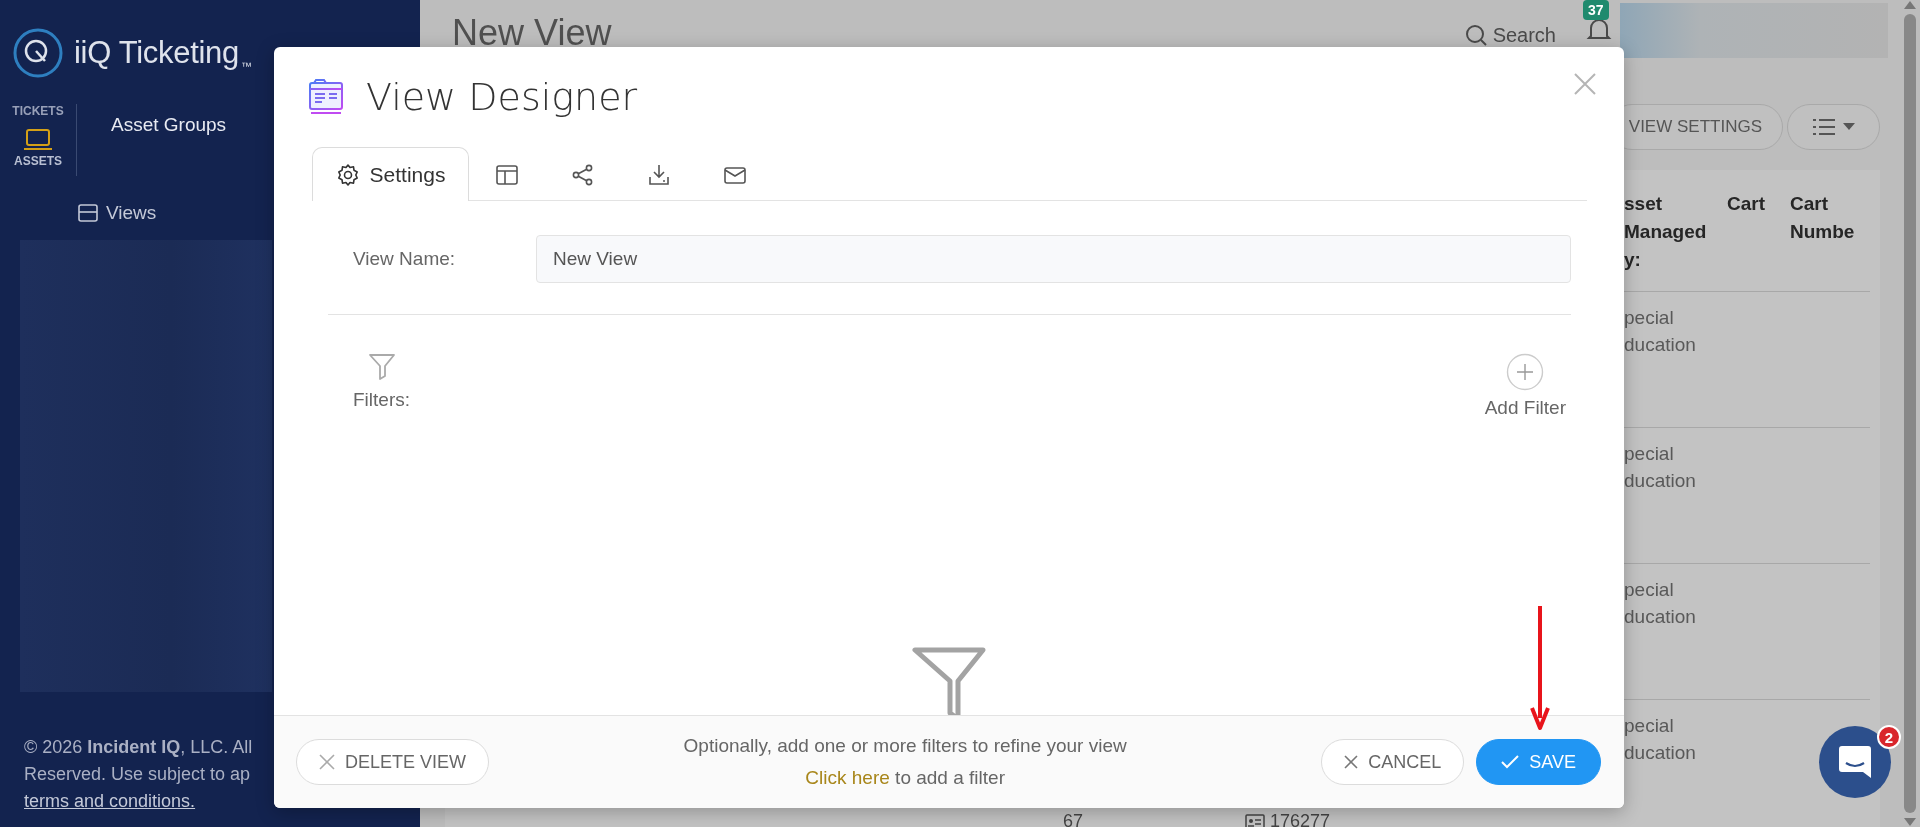 This screenshot has width=1920, height=827. What do you see at coordinates (1910, 5) in the screenshot?
I see `scroll-up-icon` at bounding box center [1910, 5].